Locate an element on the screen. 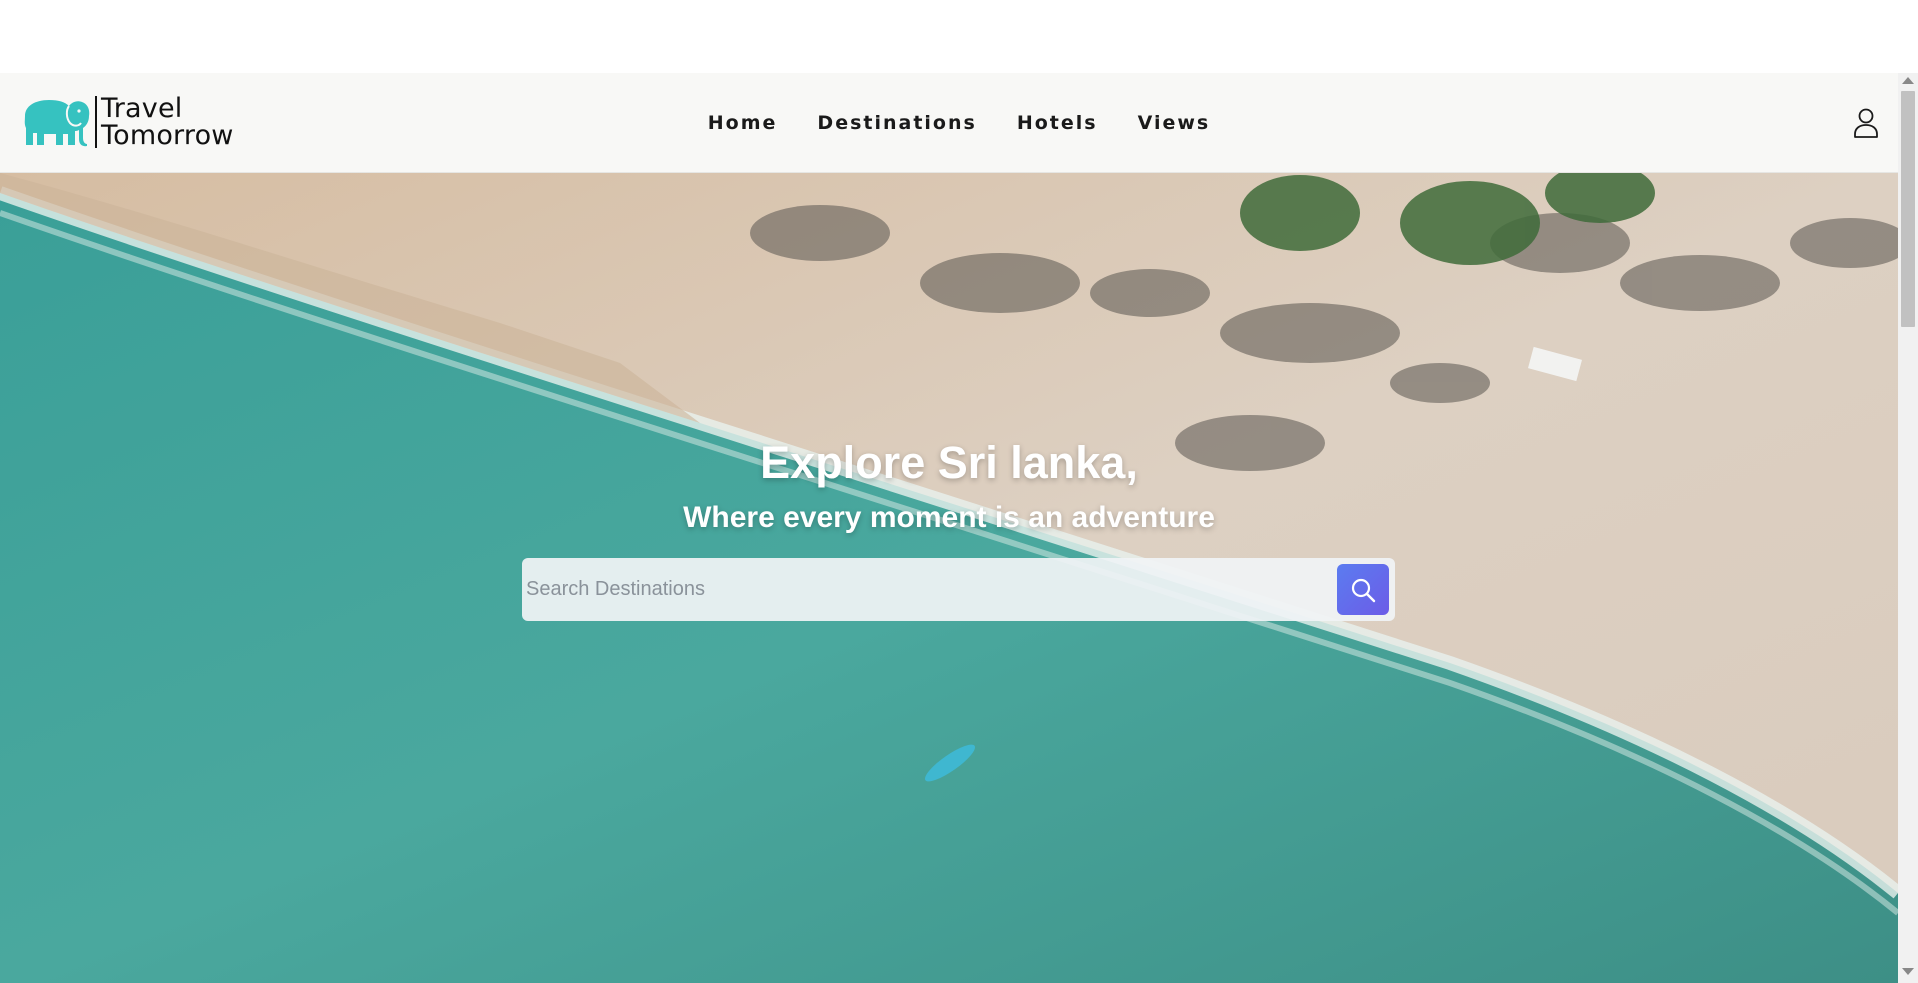 This screenshot has height=983, width=1918. search-bar is located at coordinates (958, 589).